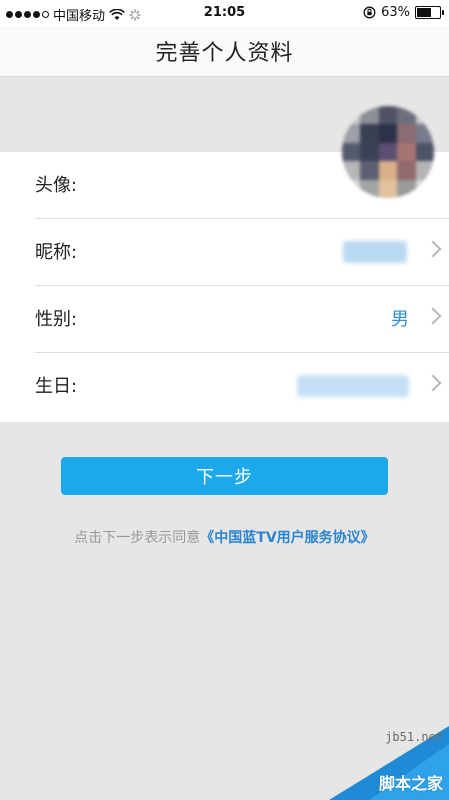 Image resolution: width=449 pixels, height=800 pixels. I want to click on status-right: 63%, so click(403, 12).